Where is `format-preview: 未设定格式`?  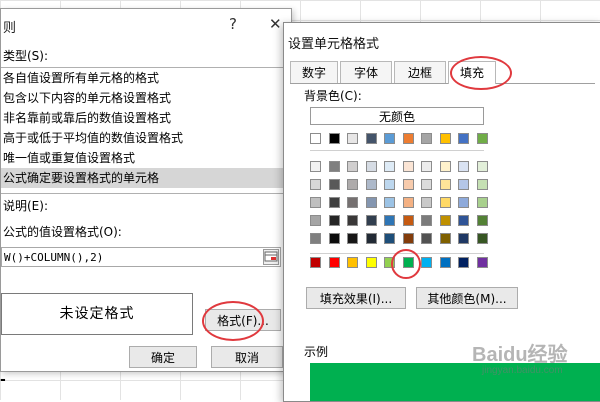
format-preview: 未设定格式 is located at coordinates (97, 314).